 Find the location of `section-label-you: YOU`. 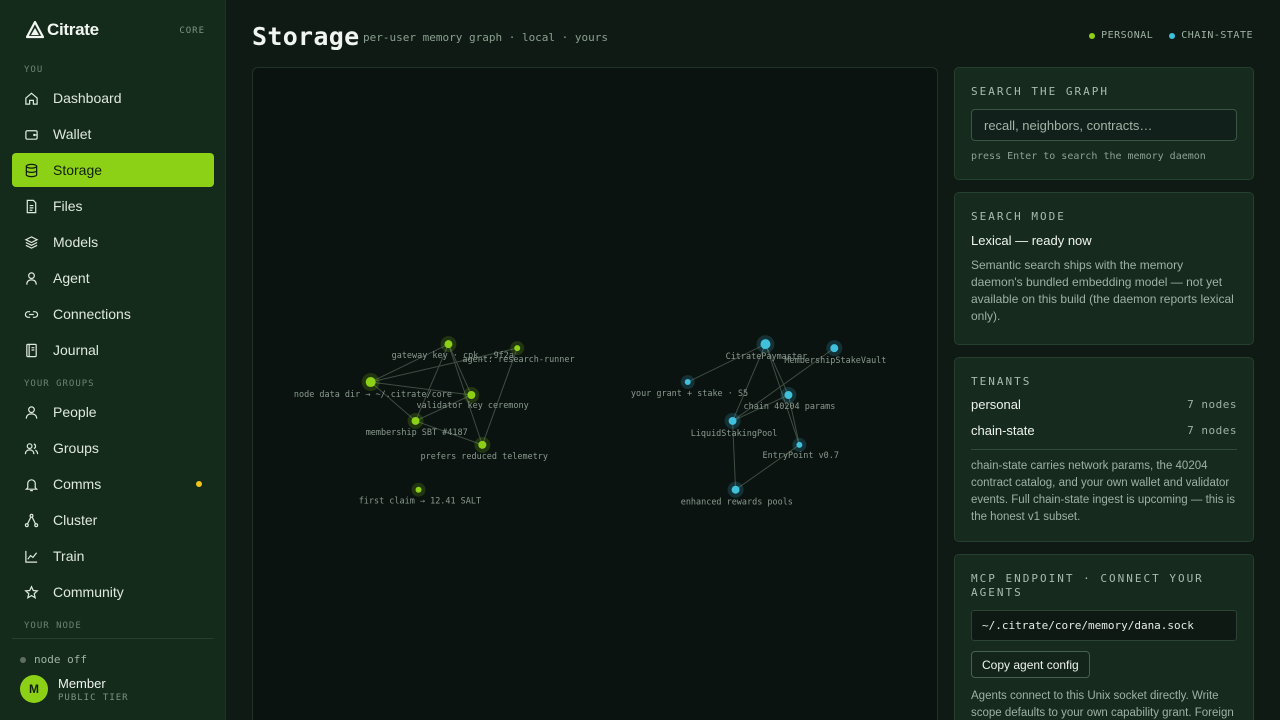

section-label-you: YOU is located at coordinates (34, 70).